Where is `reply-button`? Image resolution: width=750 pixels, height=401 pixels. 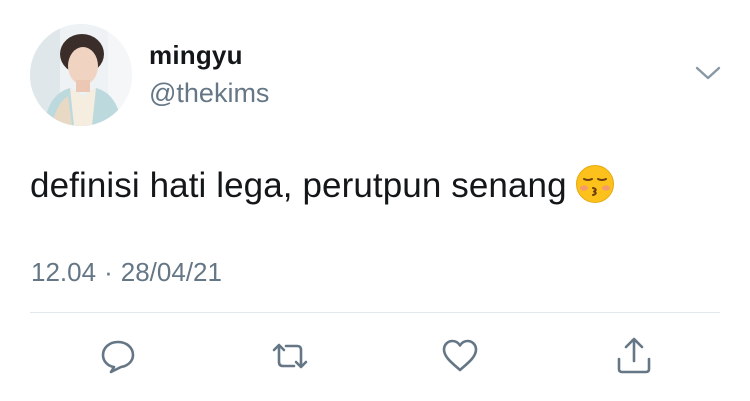
reply-button is located at coordinates (118, 356).